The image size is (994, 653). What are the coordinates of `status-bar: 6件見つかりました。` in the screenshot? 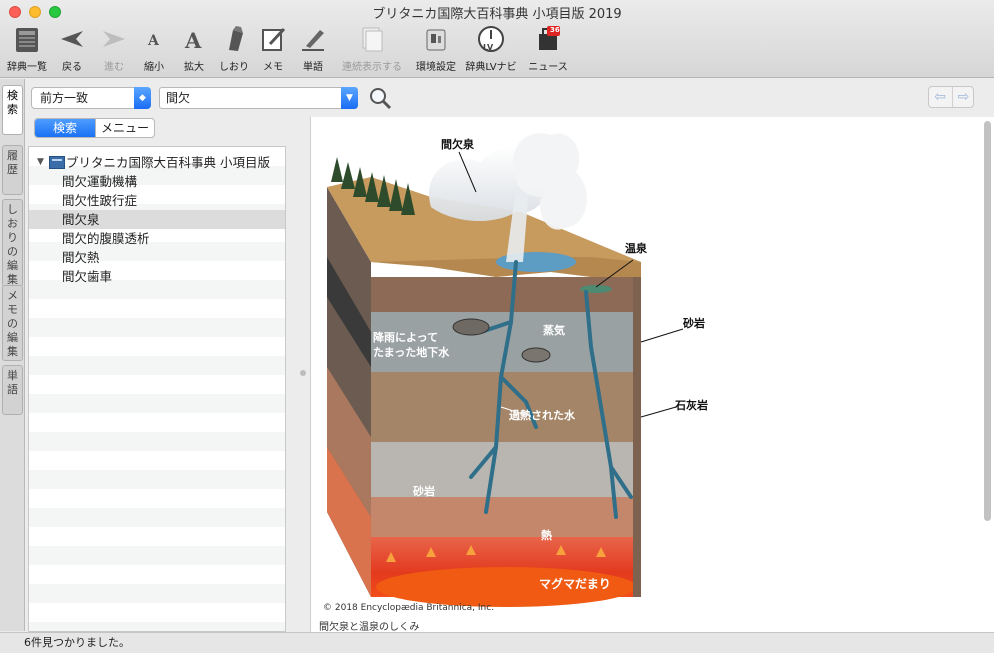 It's located at (497, 642).